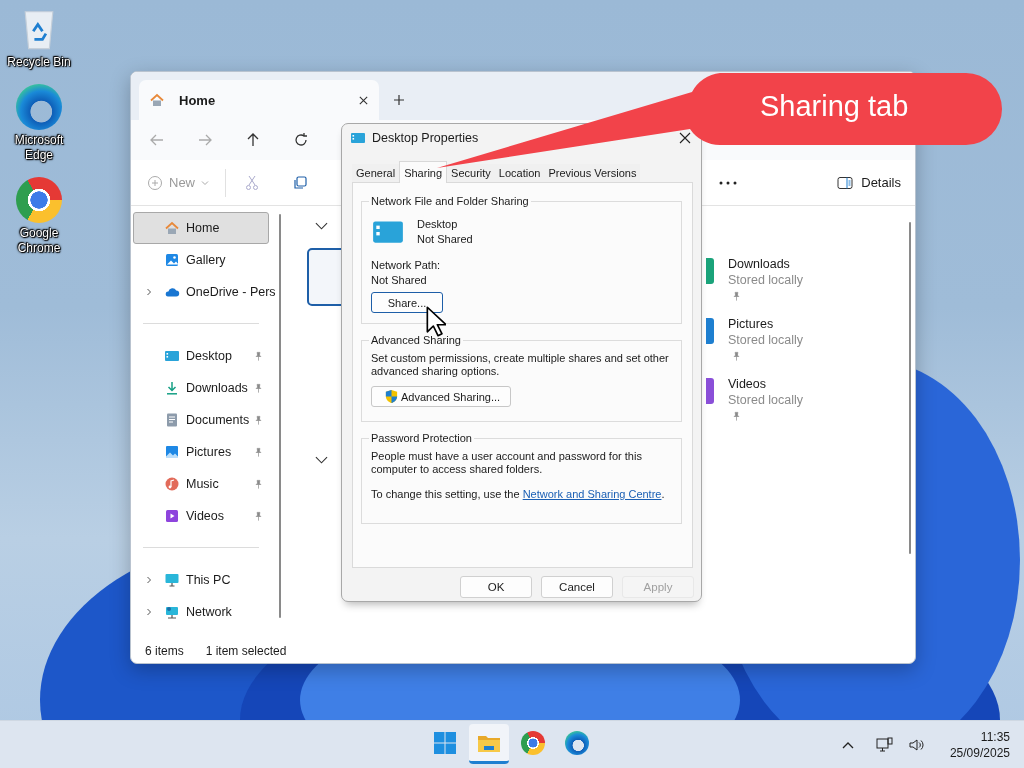  I want to click on caret-icon, so click(205, 182).